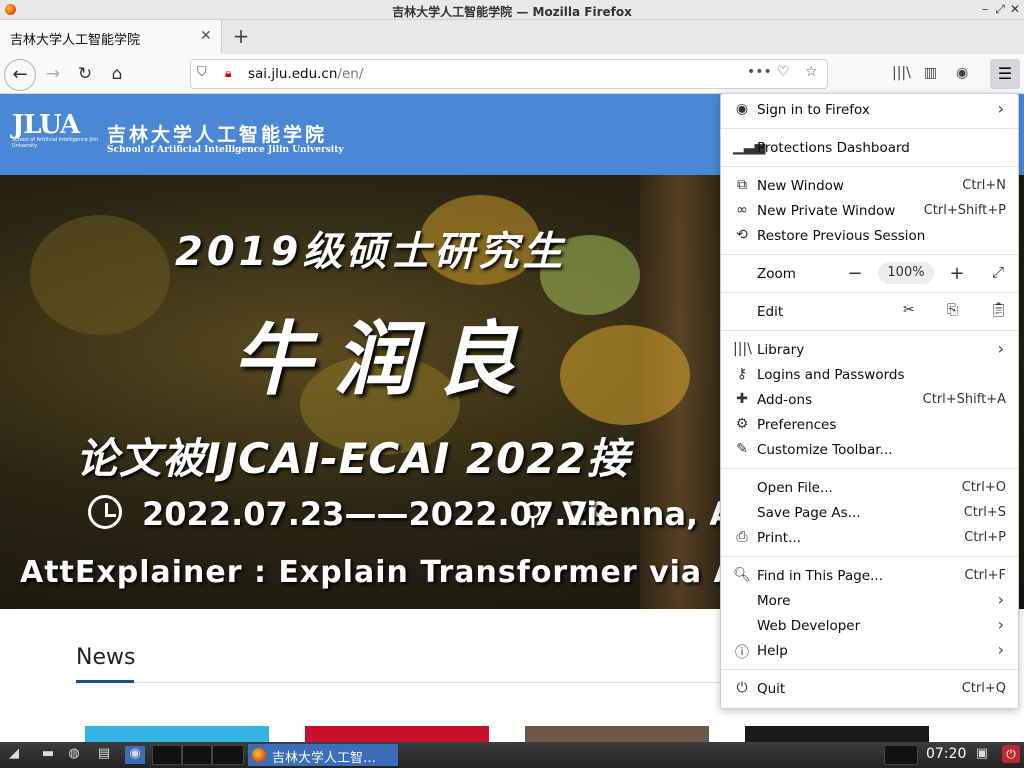  What do you see at coordinates (1015, 9) in the screenshot?
I see `close-window-icon: ✕` at bounding box center [1015, 9].